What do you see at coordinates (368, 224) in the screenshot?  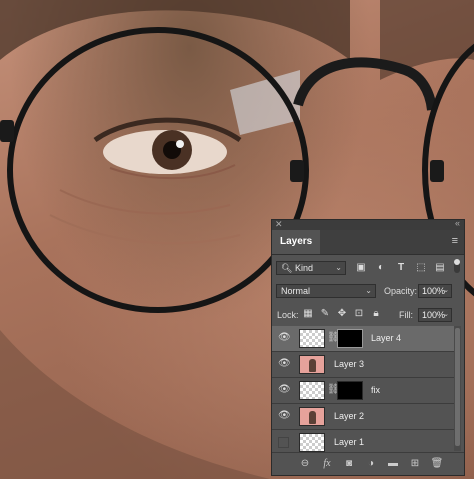 I see `panel-titlebar: ✕ «` at bounding box center [368, 224].